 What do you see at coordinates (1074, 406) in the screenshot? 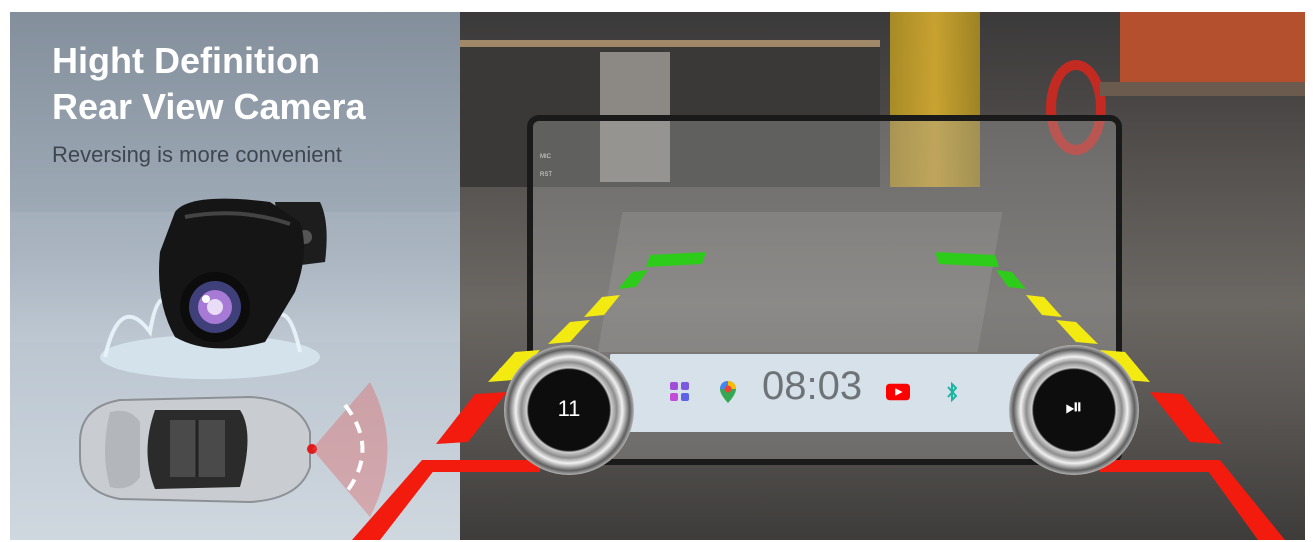
I see `play-pause-icon: ⏯` at bounding box center [1074, 406].